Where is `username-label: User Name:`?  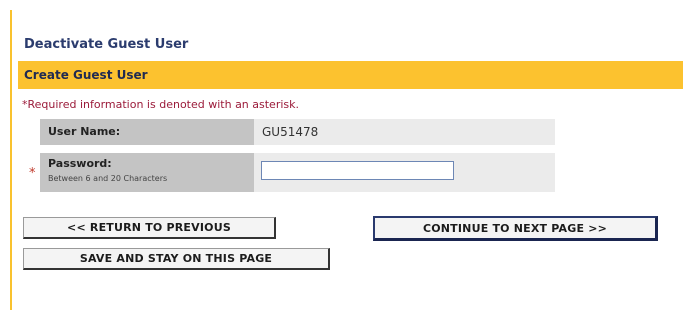
username-label: User Name: is located at coordinates (84, 131).